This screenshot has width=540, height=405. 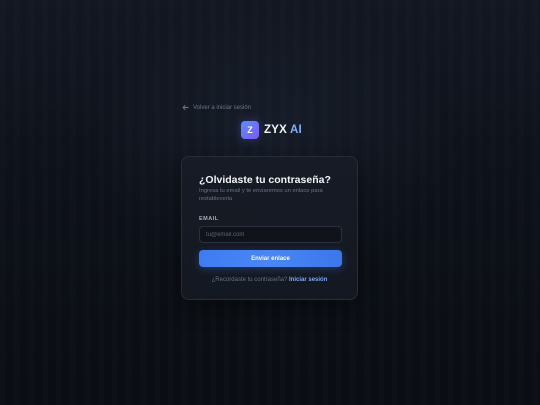 What do you see at coordinates (209, 219) in the screenshot?
I see `email-label: EMAIL` at bounding box center [209, 219].